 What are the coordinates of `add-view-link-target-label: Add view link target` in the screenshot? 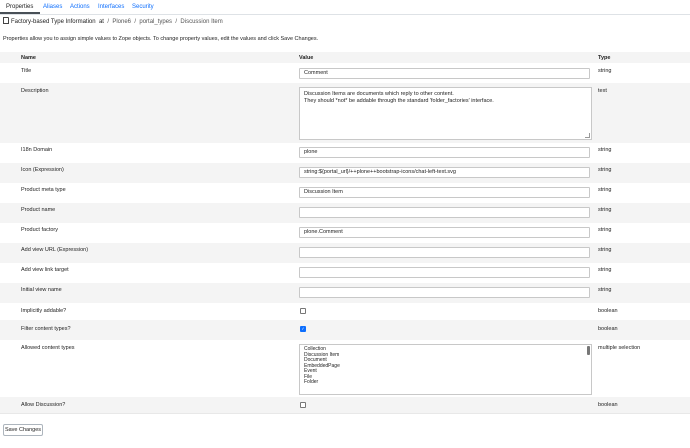 It's located at (45, 270).